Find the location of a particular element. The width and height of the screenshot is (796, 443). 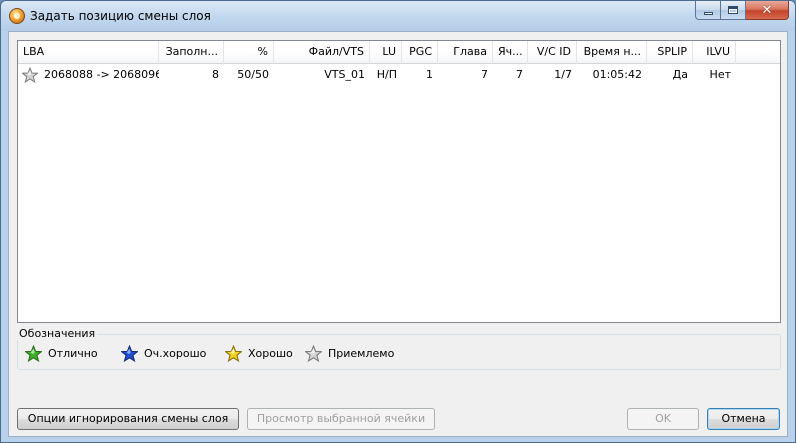

maximize-icon is located at coordinates (733, 10).